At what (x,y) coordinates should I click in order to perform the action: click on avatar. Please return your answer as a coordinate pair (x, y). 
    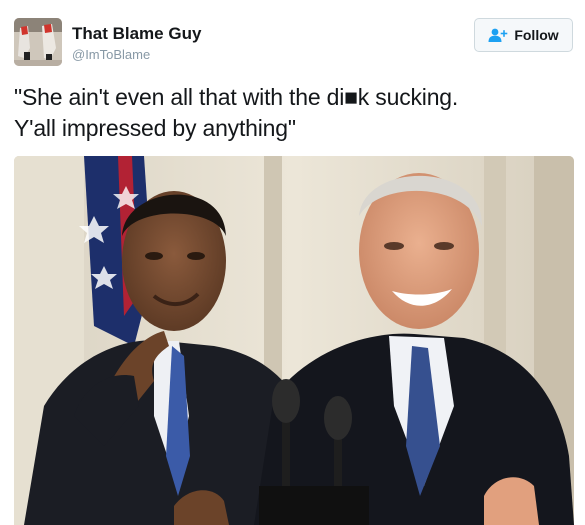
    Looking at the image, I should click on (38, 42).